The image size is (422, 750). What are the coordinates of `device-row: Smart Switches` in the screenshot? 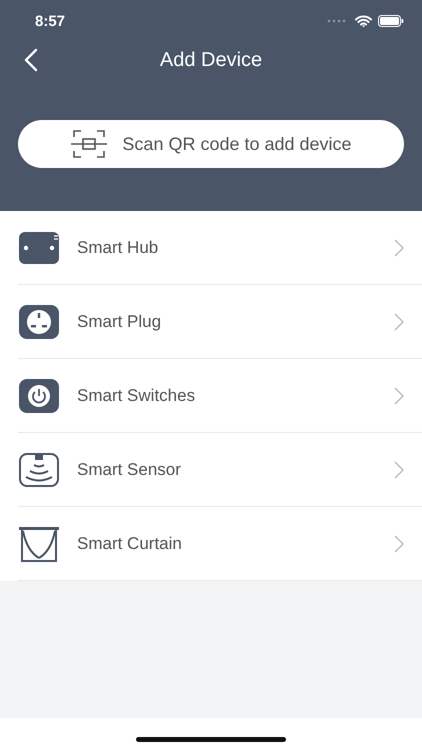 It's located at (220, 396).